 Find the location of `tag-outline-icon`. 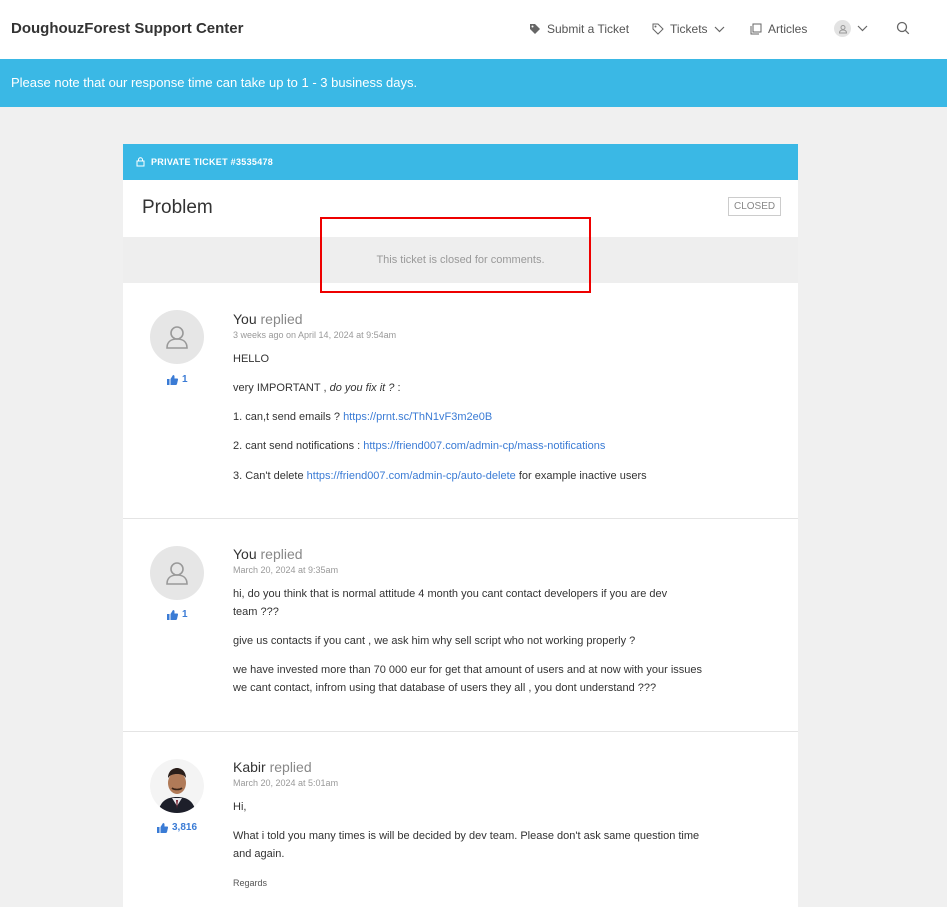

tag-outline-icon is located at coordinates (658, 29).